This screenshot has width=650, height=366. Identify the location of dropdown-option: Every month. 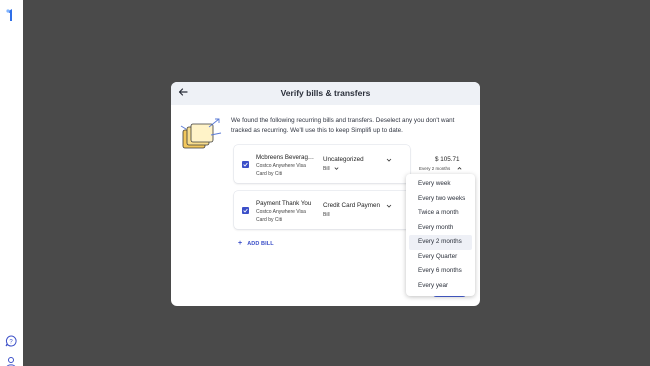
(440, 228).